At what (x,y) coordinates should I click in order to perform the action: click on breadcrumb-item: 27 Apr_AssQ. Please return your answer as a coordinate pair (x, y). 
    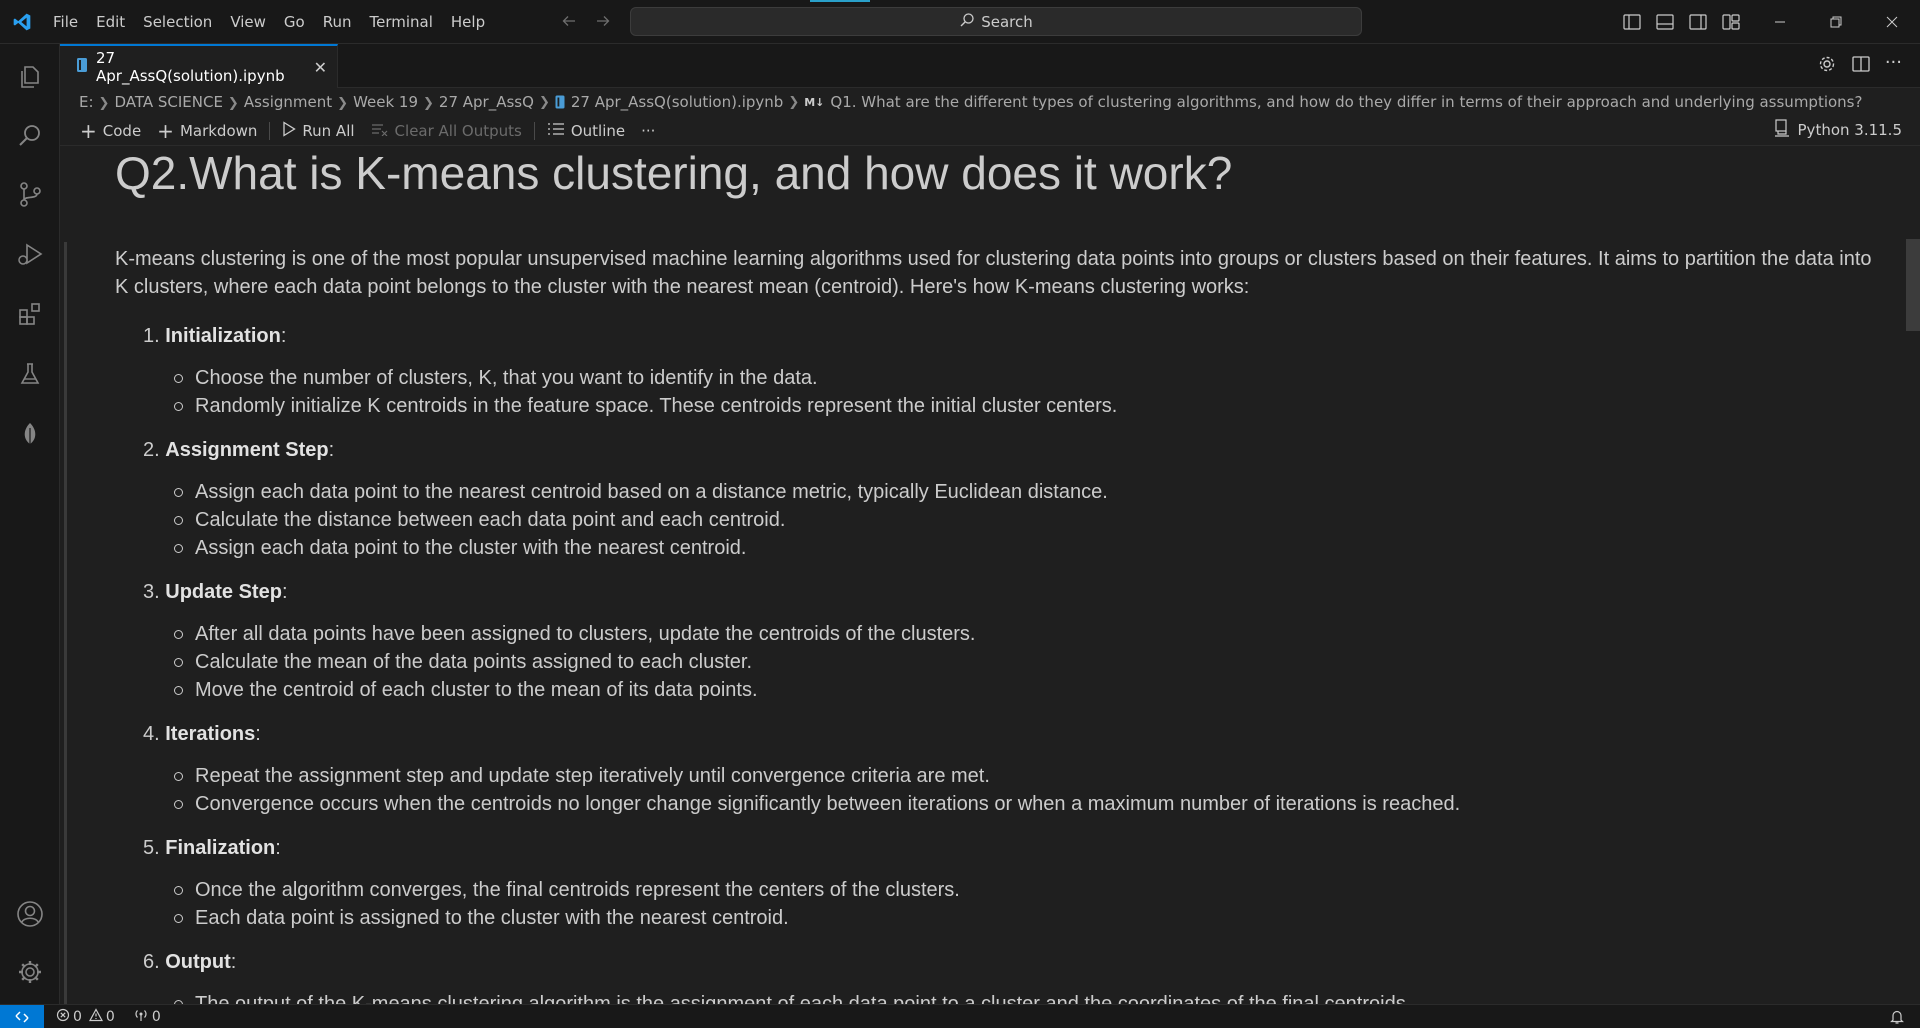
    Looking at the image, I should click on (486, 102).